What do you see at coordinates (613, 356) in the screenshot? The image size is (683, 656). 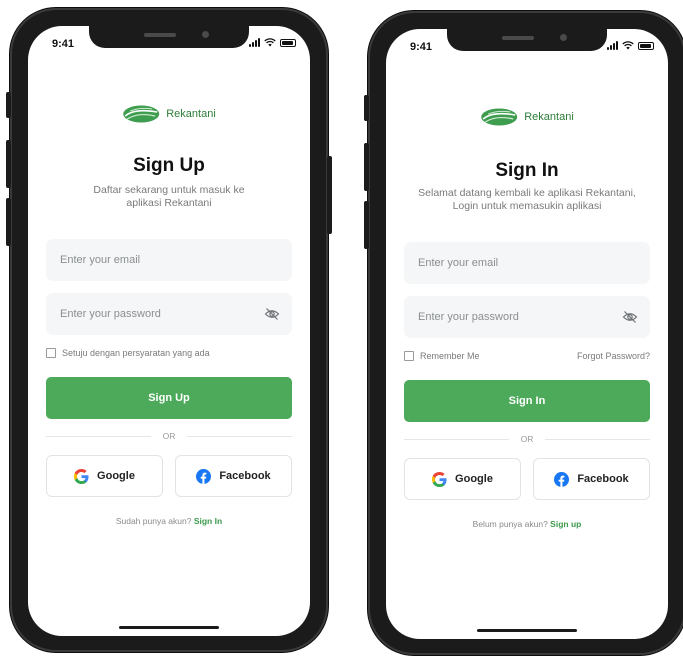 I see `forgot-password-link: Forgot Password?` at bounding box center [613, 356].